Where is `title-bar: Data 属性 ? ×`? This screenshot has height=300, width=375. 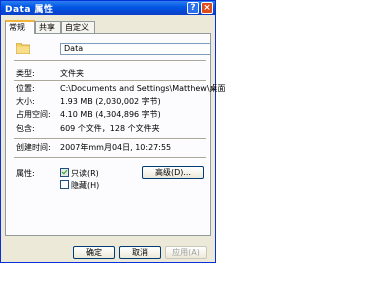
title-bar: Data 属性 ? × is located at coordinates (108, 8).